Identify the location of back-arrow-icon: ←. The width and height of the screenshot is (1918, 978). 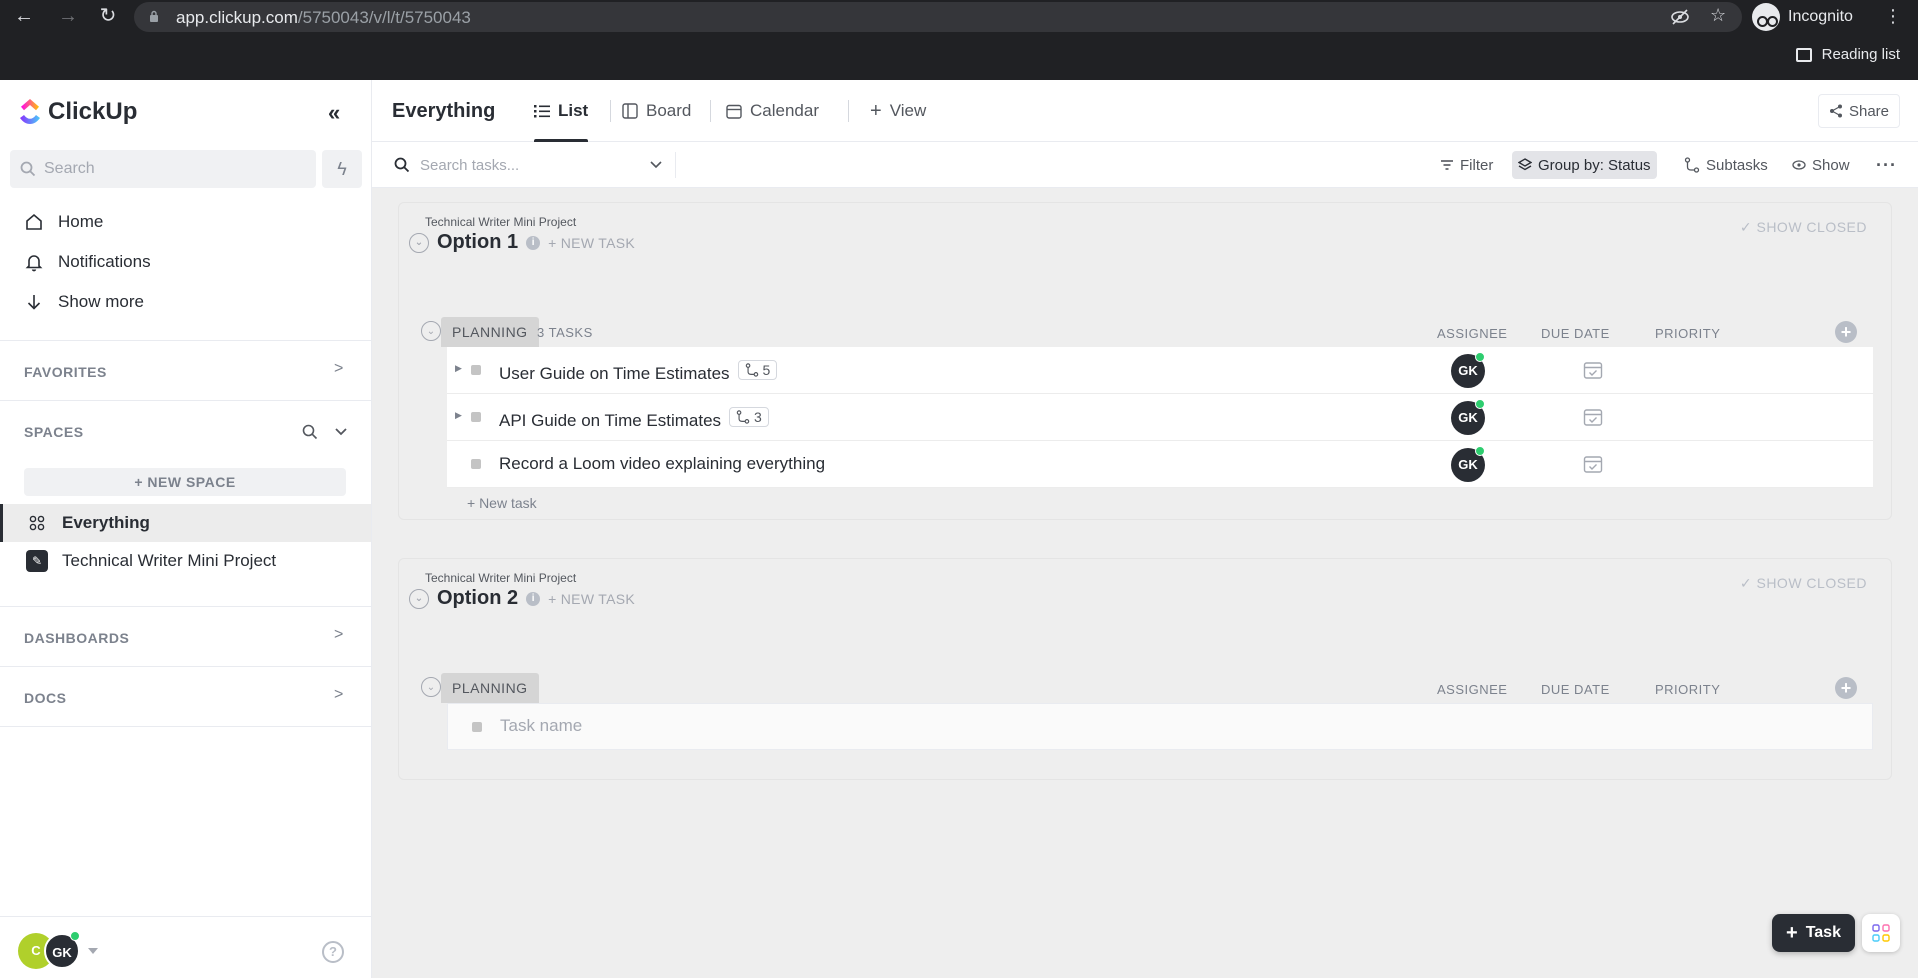
(24, 16).